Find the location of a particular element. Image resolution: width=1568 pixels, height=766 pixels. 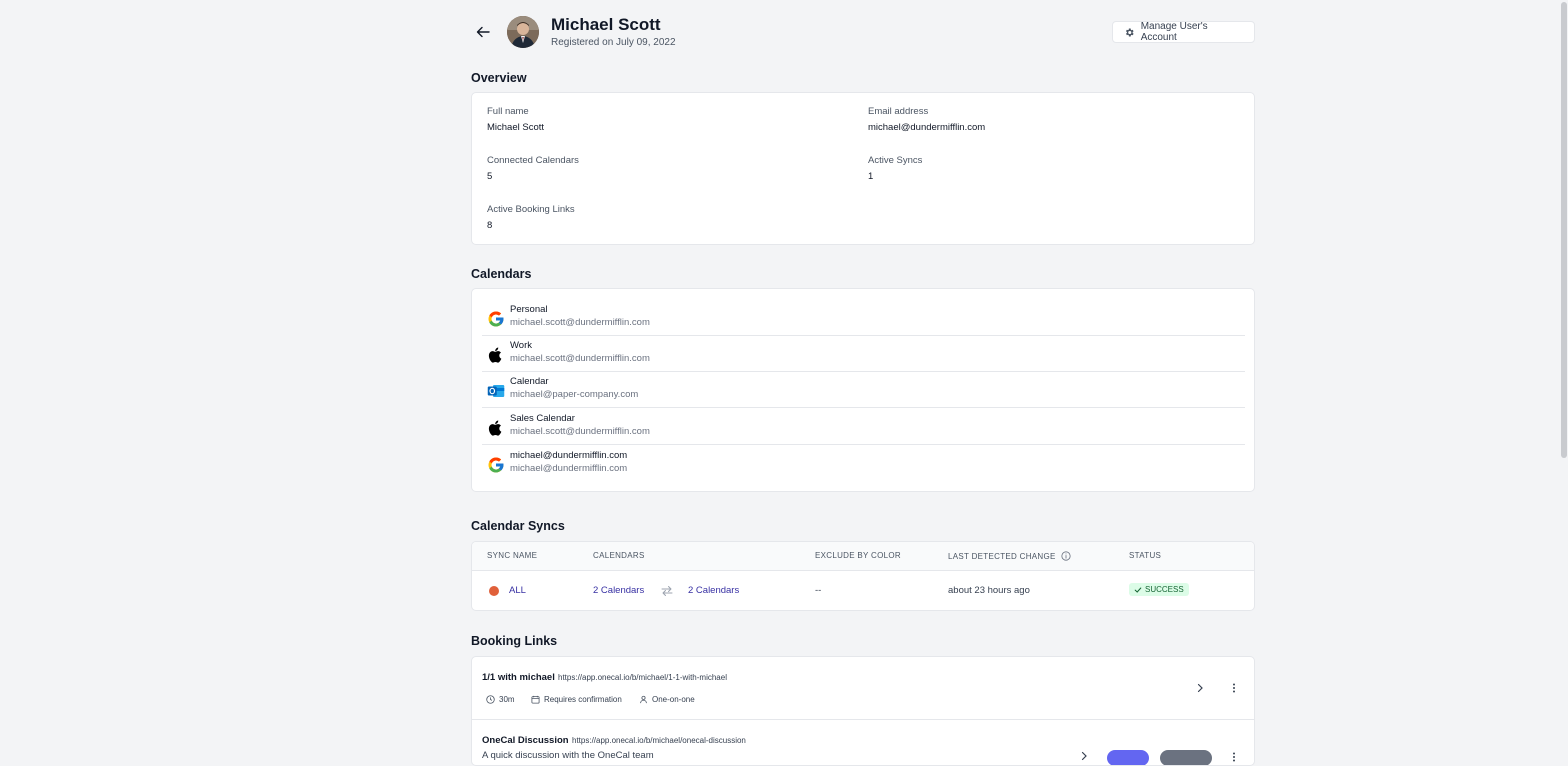

booking-links-title: Booking Links is located at coordinates (514, 641).